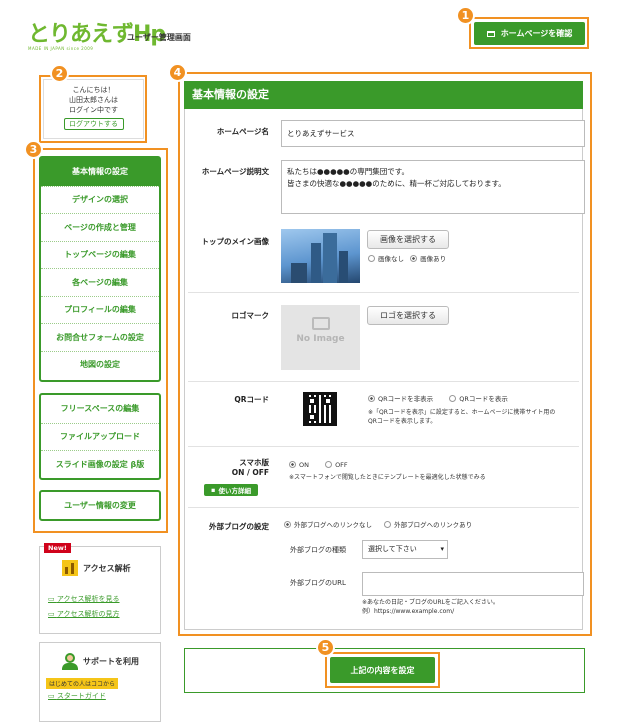 Image resolution: width=632 pixels, height=722 pixels. Describe the element at coordinates (402, 421) in the screenshot. I see `qr-note-line2: QRコードを表示します。` at that location.